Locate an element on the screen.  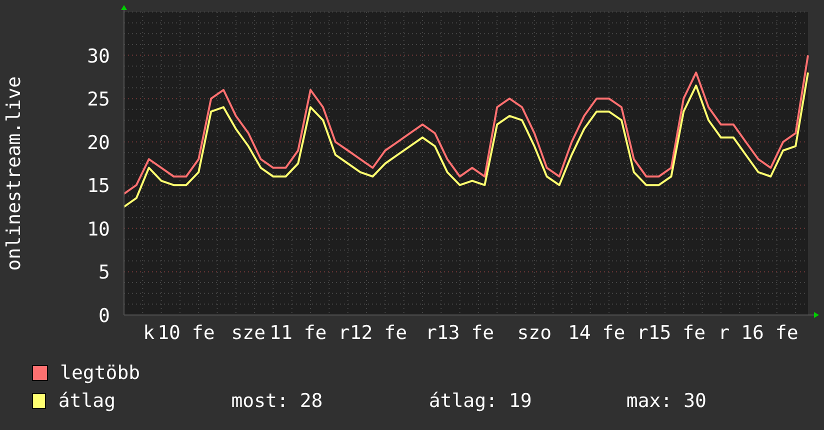
x-tick-label: szo is located at coordinates (534, 333).